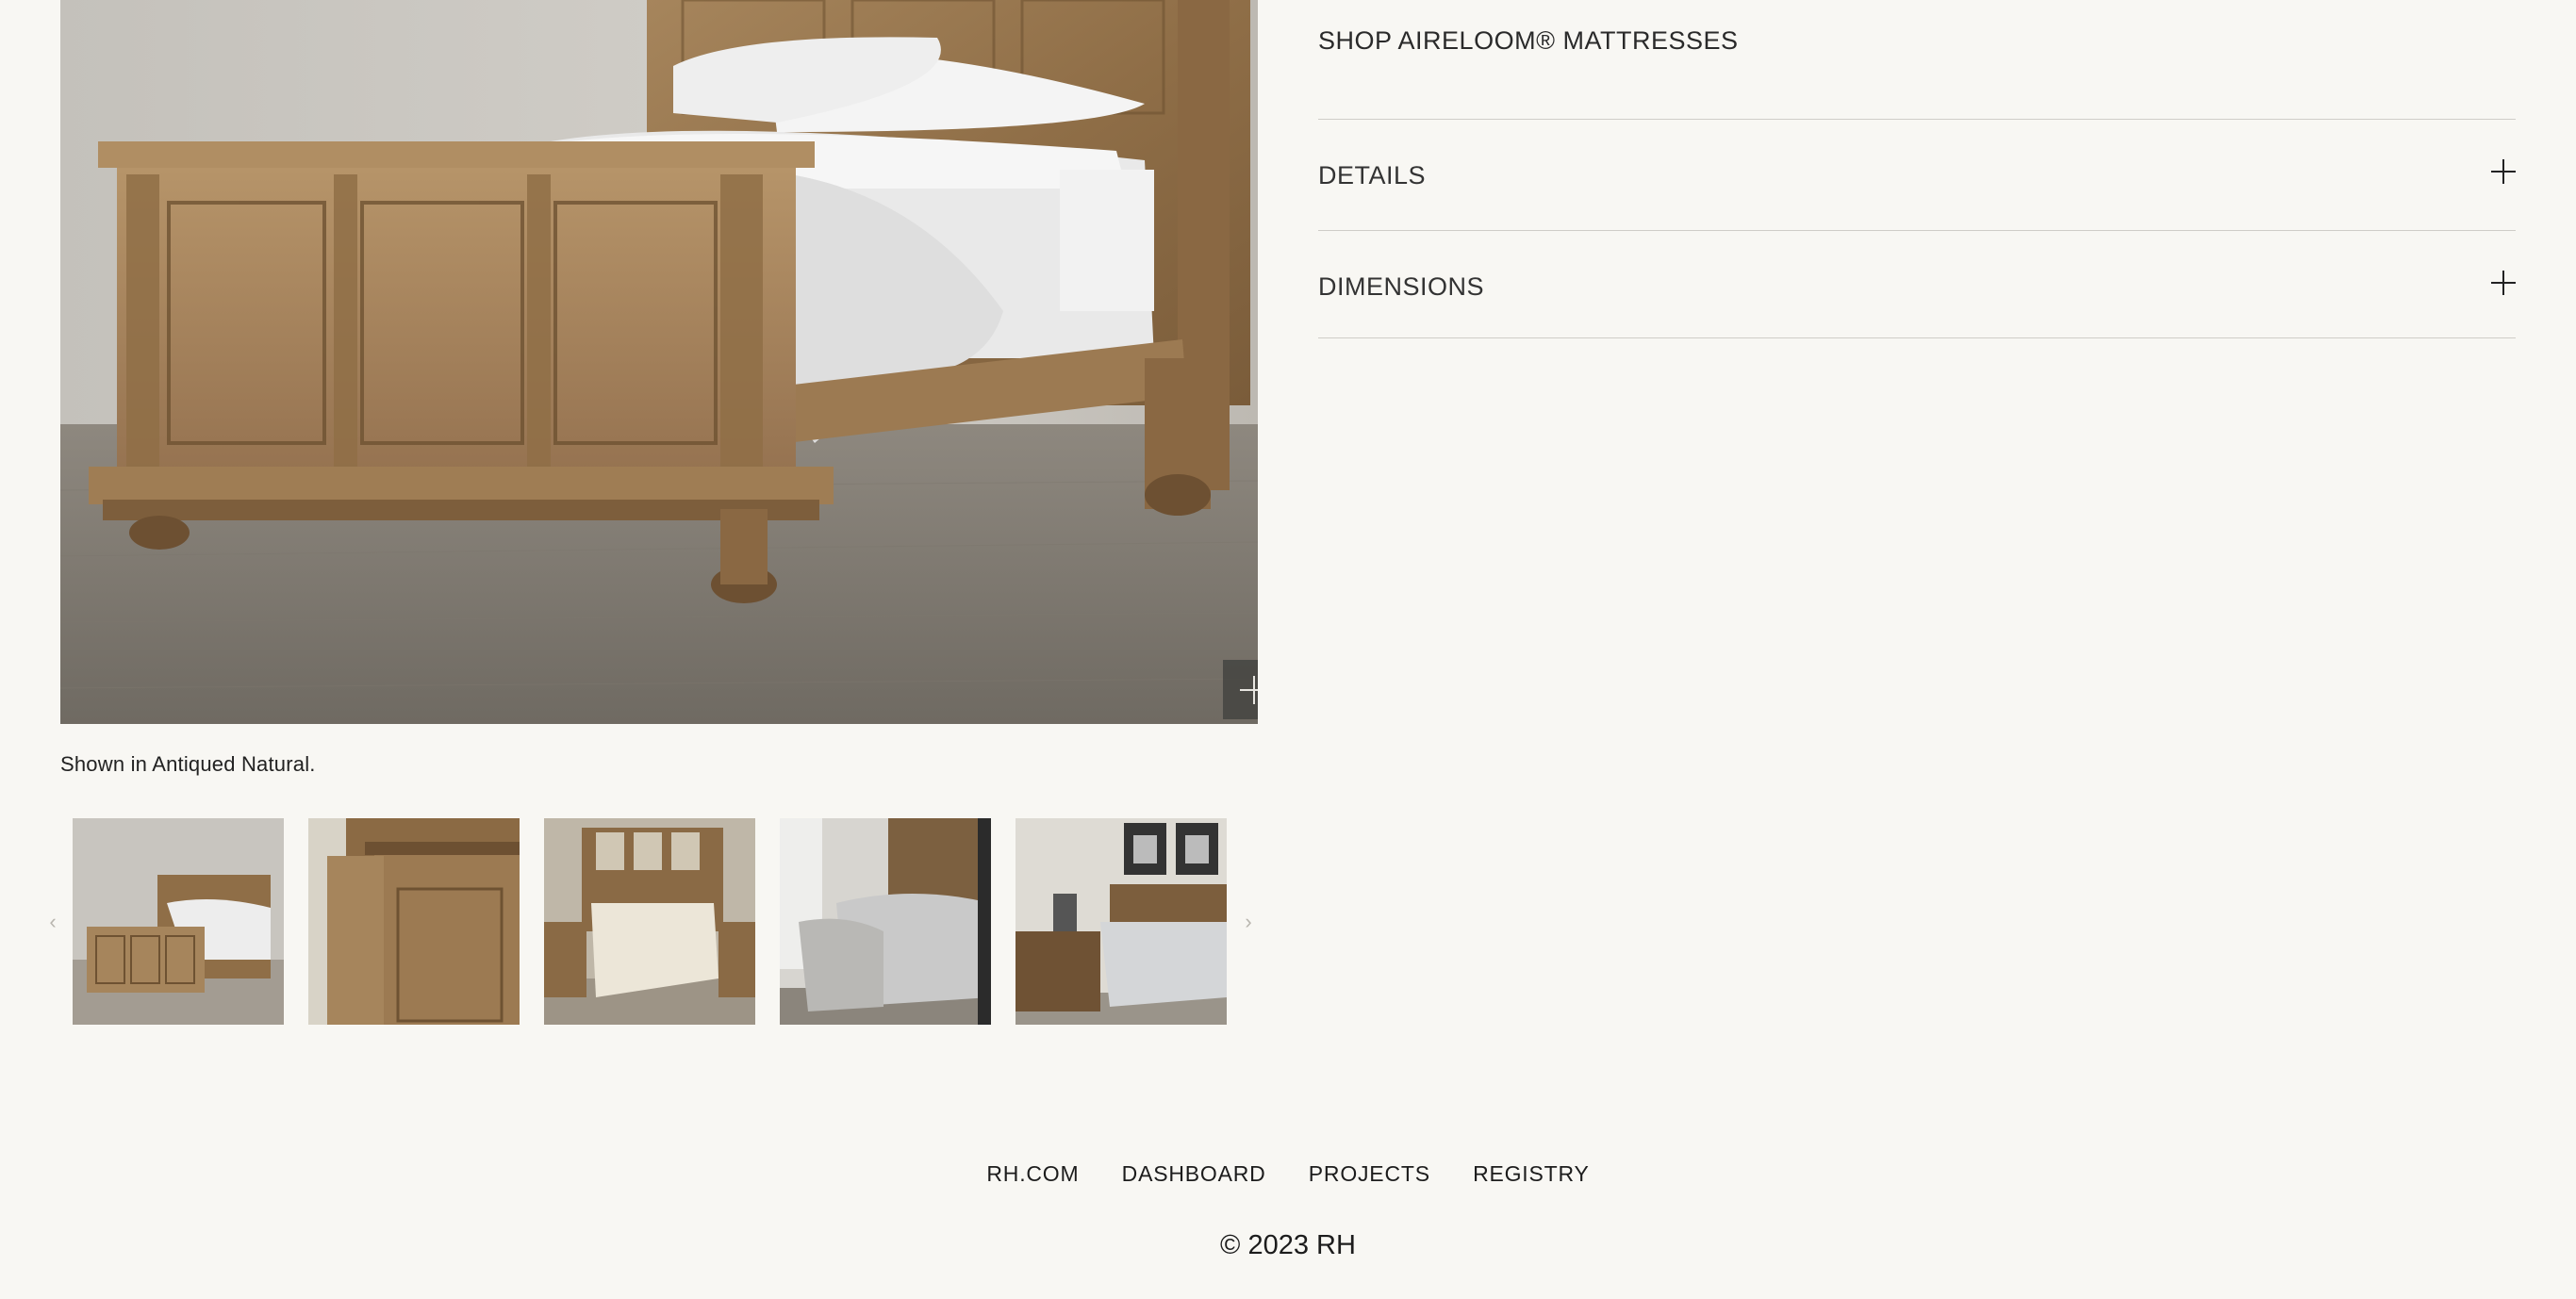  I want to click on footer-nav: RH.COM DASHBOARD PROJECTS REGISTRY, so click(1288, 1174).